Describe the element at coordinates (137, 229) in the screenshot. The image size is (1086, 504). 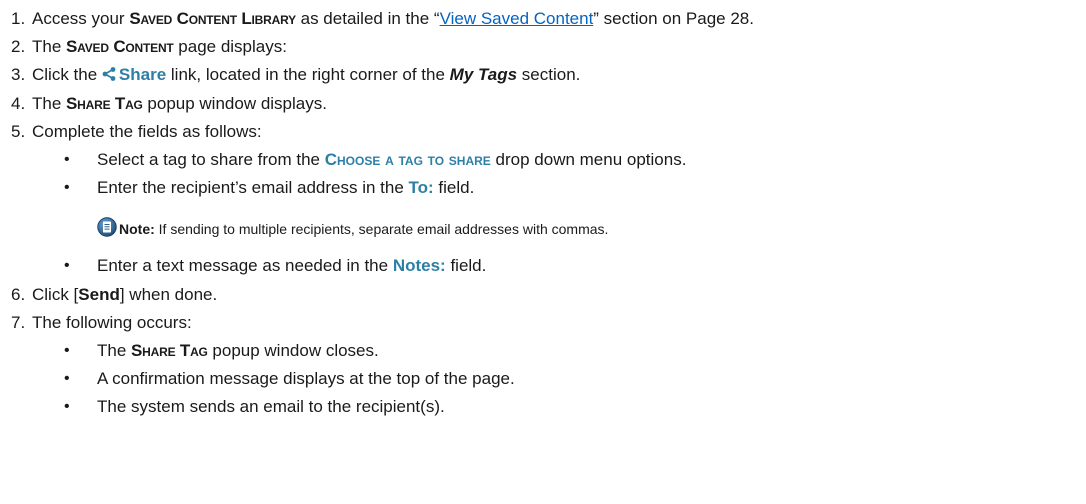
I see `note-label: Note:` at that location.